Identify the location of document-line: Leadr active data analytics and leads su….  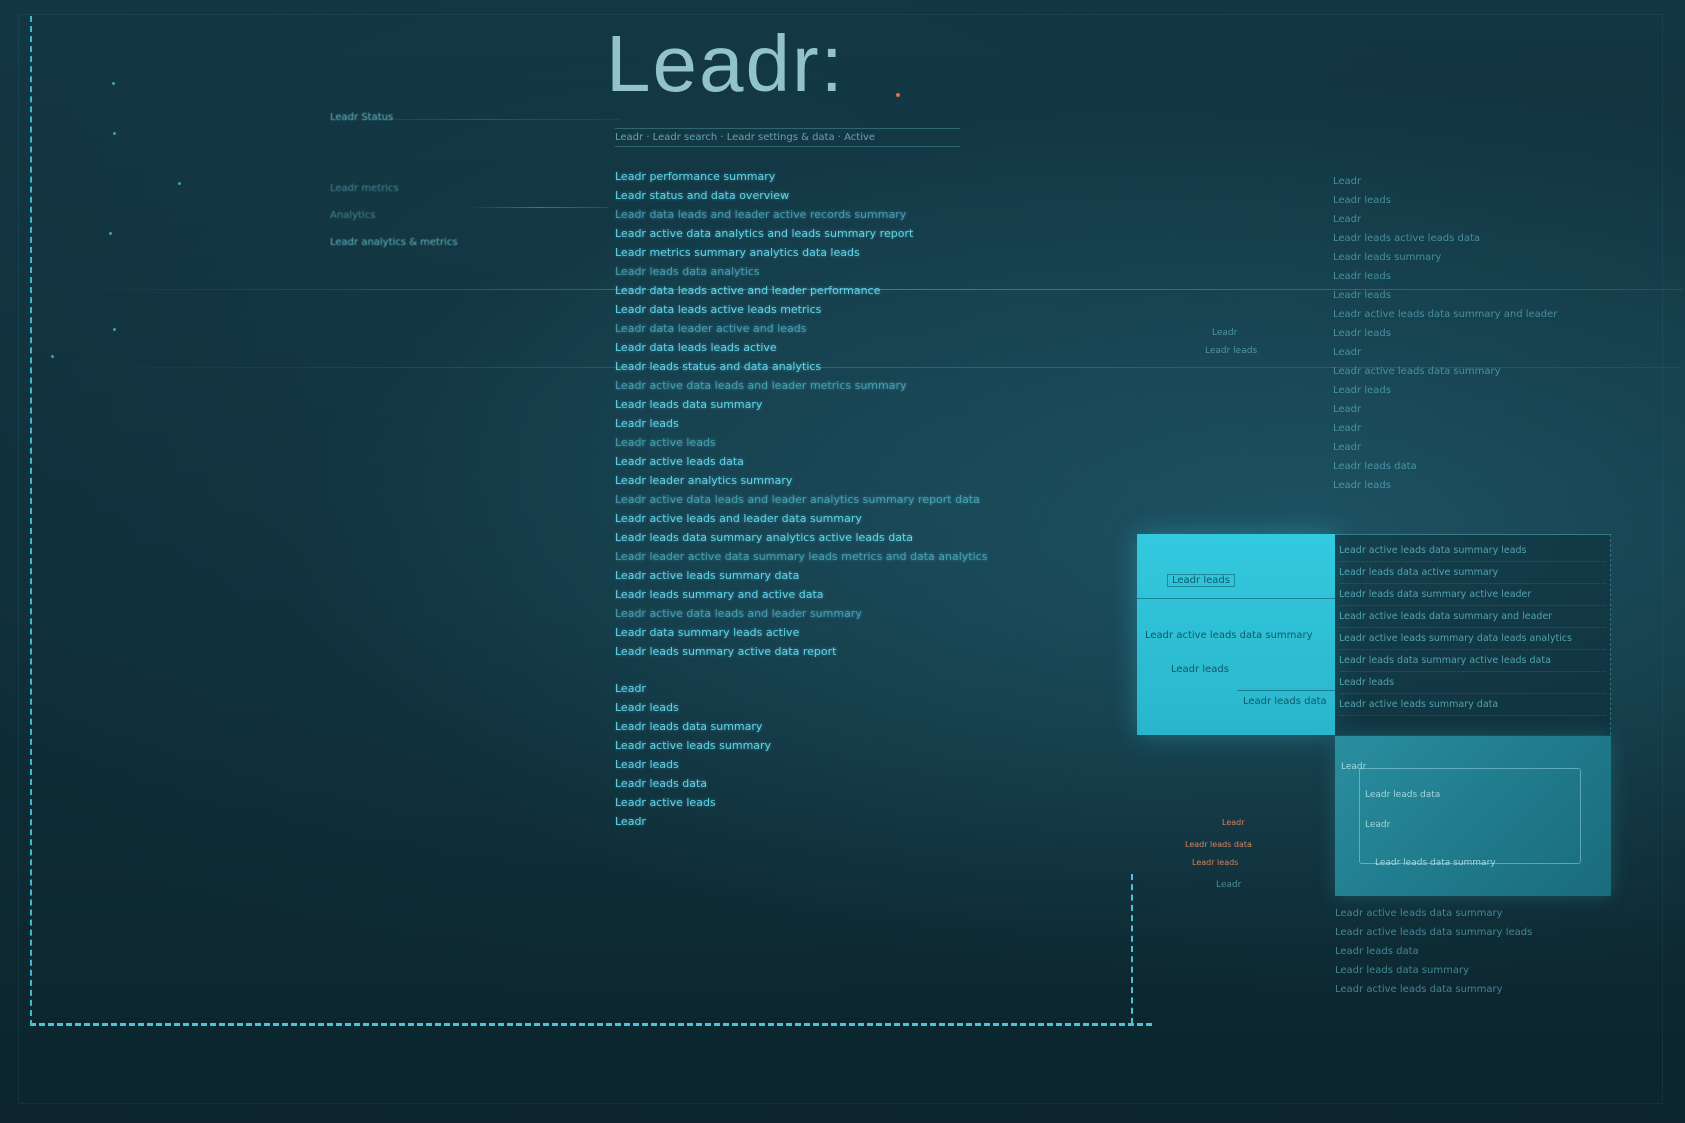
(764, 233).